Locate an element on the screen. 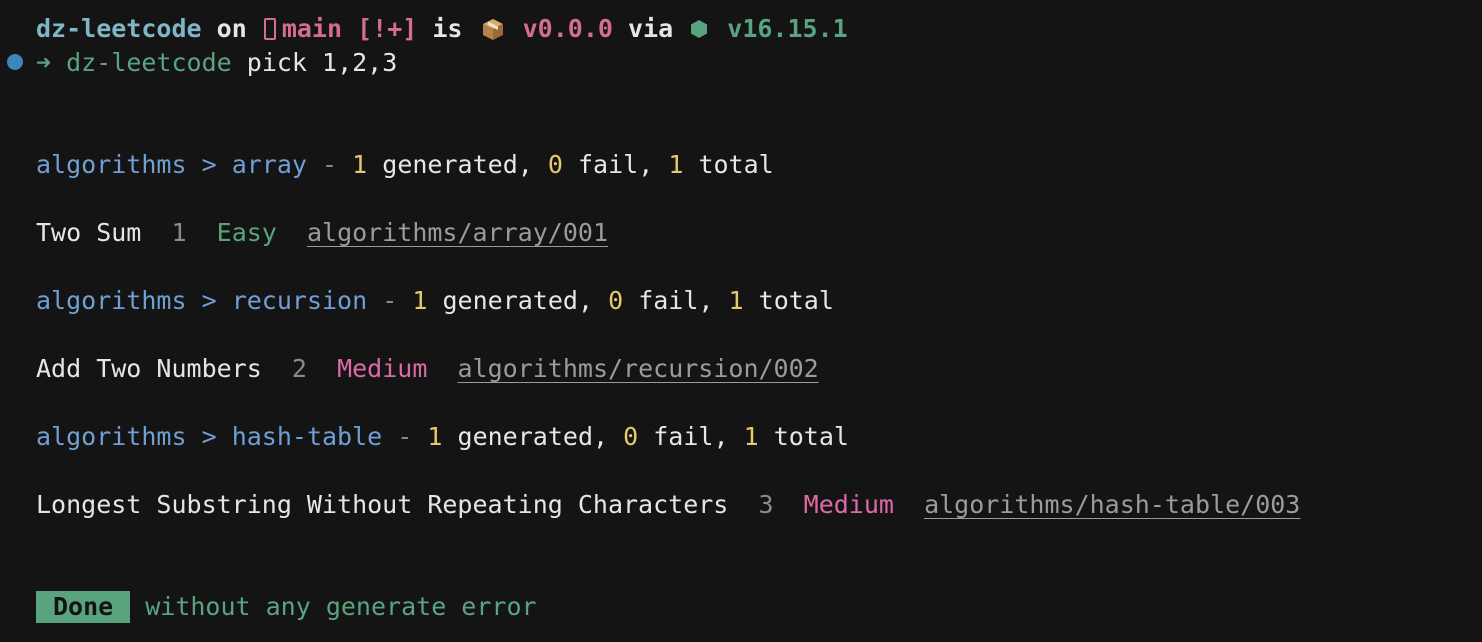  prompt-git-status: [!+] is located at coordinates (387, 28).